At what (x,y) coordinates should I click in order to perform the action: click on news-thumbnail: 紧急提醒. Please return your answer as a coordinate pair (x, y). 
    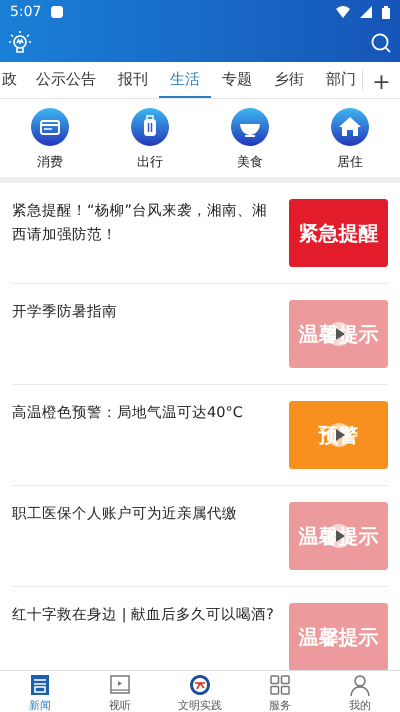
    Looking at the image, I should click on (338, 233).